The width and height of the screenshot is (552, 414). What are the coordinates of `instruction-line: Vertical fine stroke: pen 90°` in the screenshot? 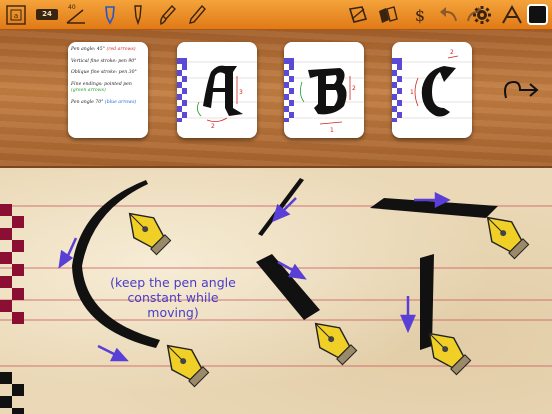 It's located at (104, 61).